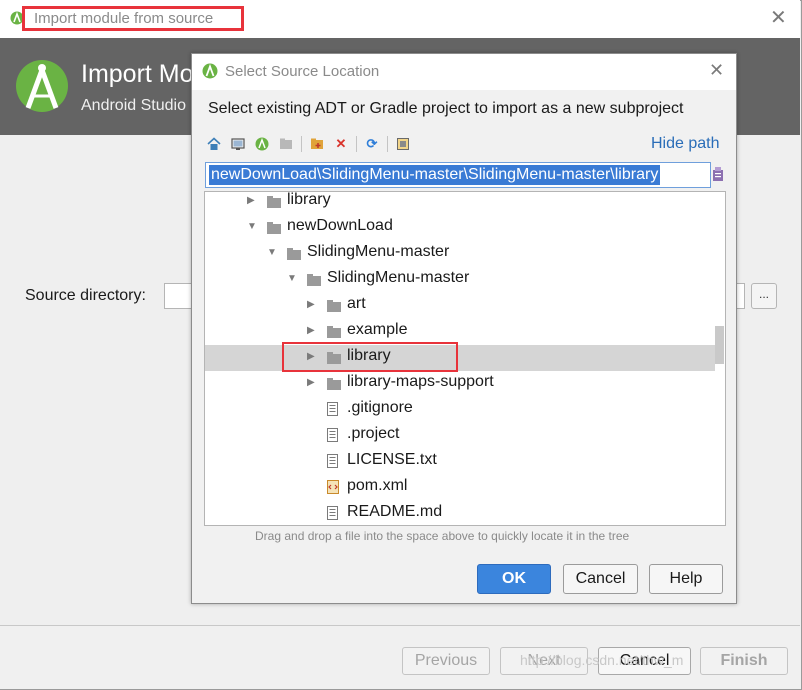 This screenshot has height=690, width=802. What do you see at coordinates (420, 381) in the screenshot?
I see `tree-item-label: library-maps-support` at bounding box center [420, 381].